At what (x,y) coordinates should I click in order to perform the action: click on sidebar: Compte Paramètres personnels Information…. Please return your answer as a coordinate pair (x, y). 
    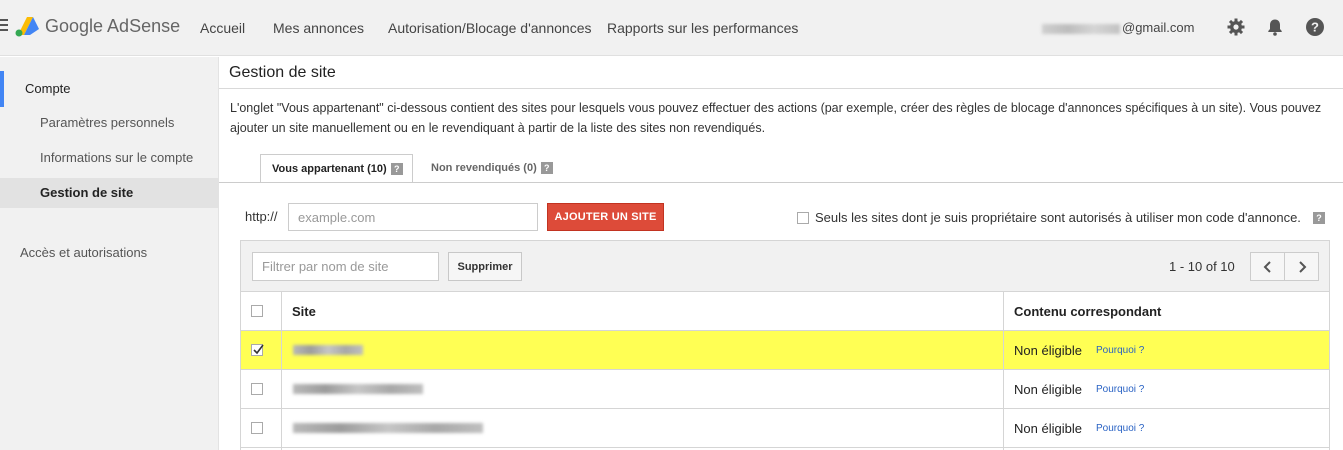
    Looking at the image, I should click on (109, 253).